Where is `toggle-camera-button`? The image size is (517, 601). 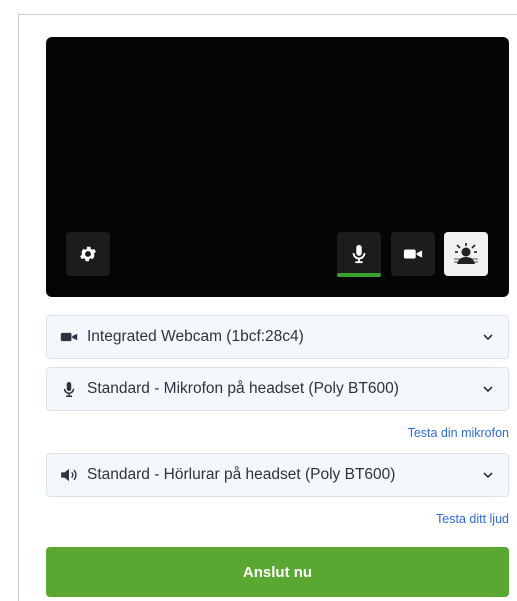
toggle-camera-button is located at coordinates (413, 254).